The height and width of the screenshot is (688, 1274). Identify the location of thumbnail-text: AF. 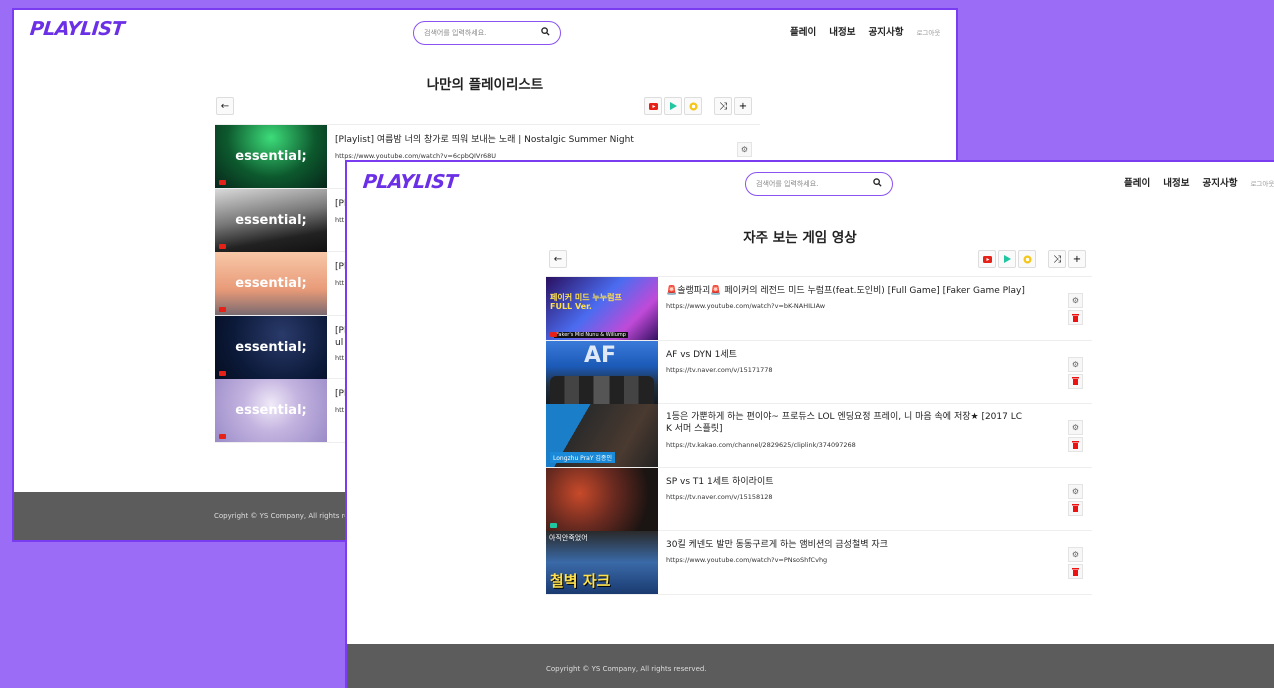
(600, 355).